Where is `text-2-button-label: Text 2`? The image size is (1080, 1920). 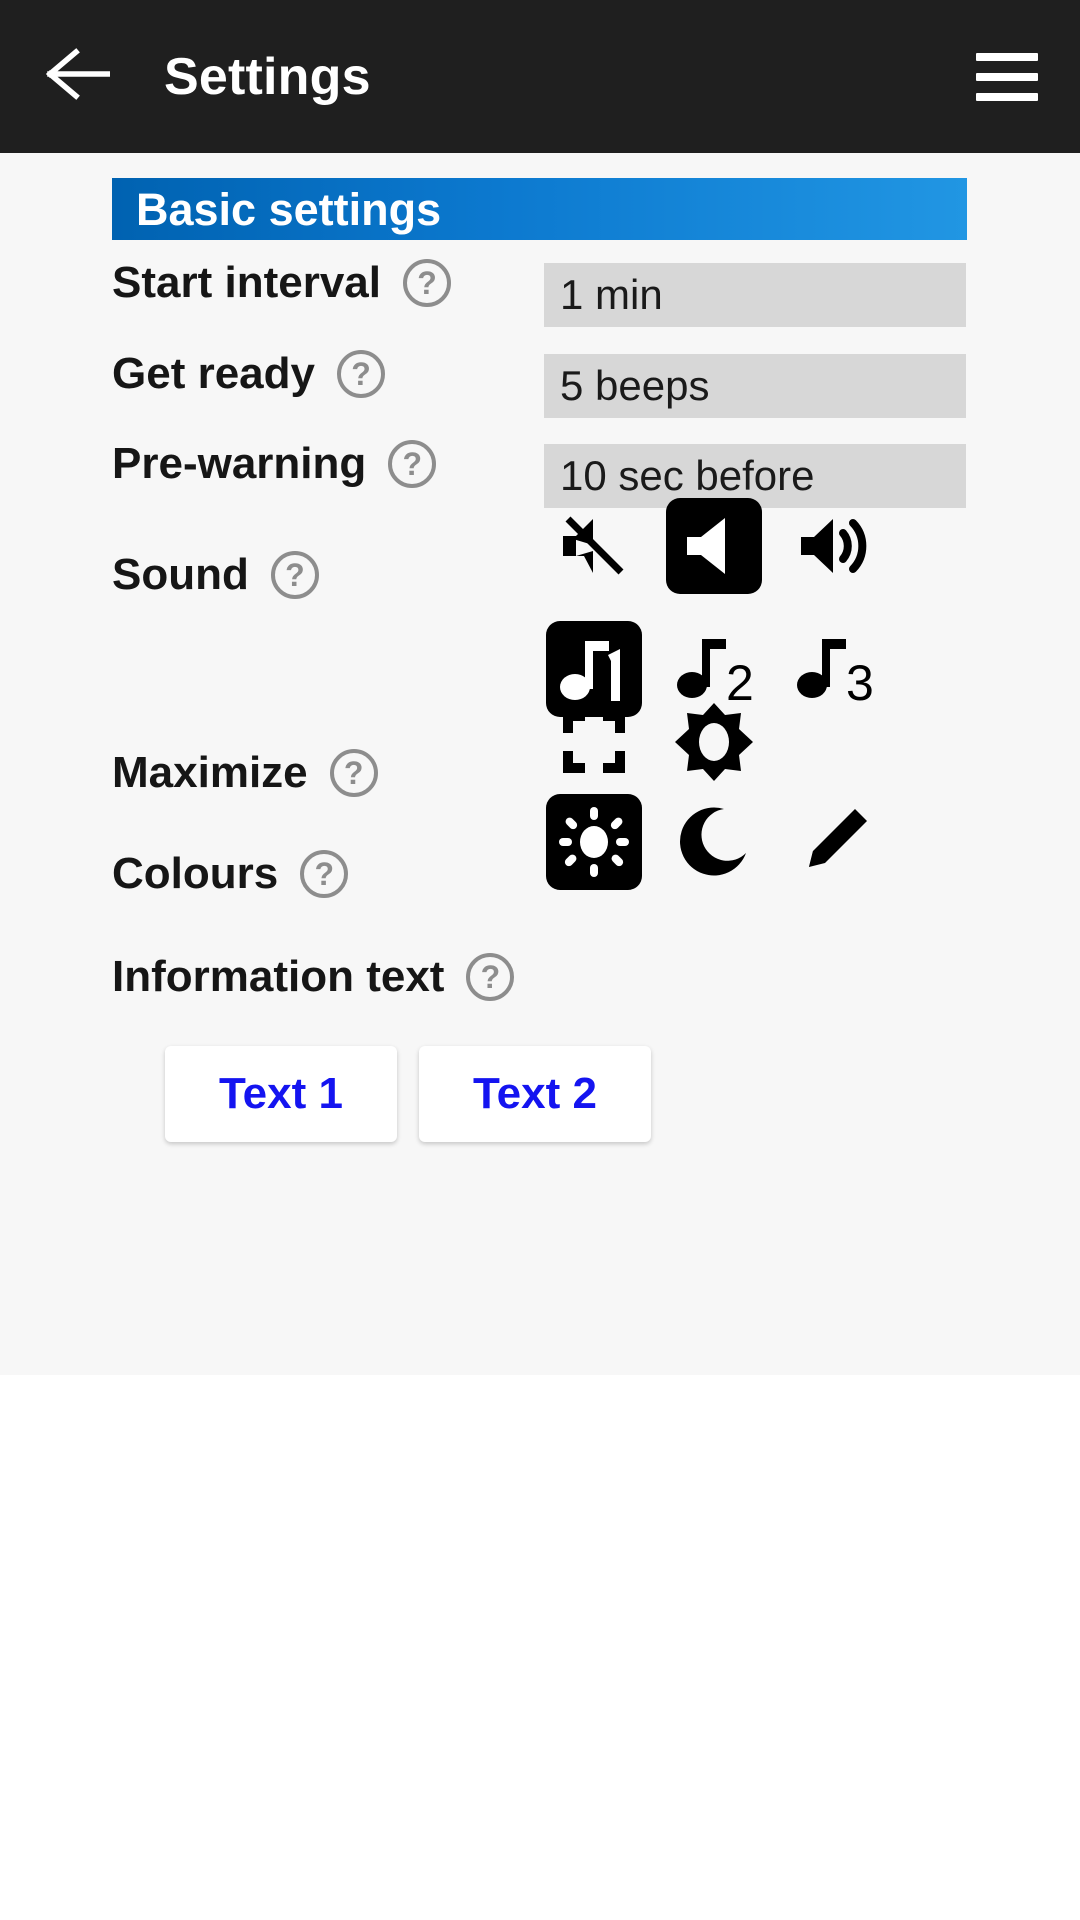 text-2-button-label: Text 2 is located at coordinates (535, 1093).